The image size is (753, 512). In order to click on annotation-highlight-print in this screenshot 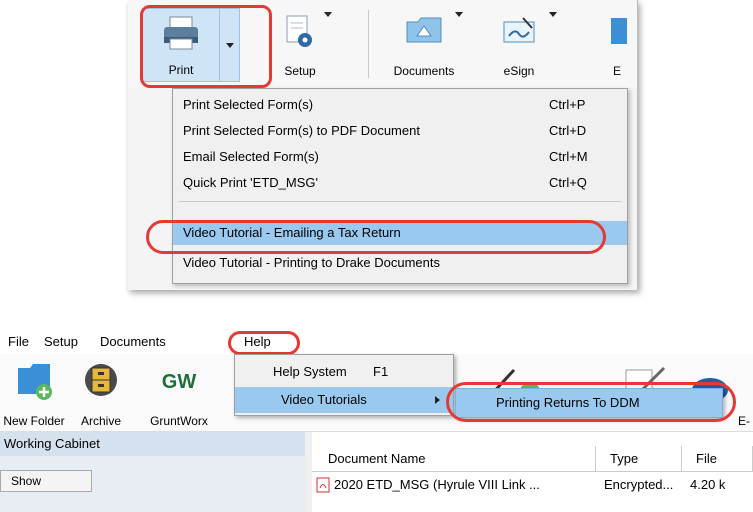, I will do `click(206, 46)`.